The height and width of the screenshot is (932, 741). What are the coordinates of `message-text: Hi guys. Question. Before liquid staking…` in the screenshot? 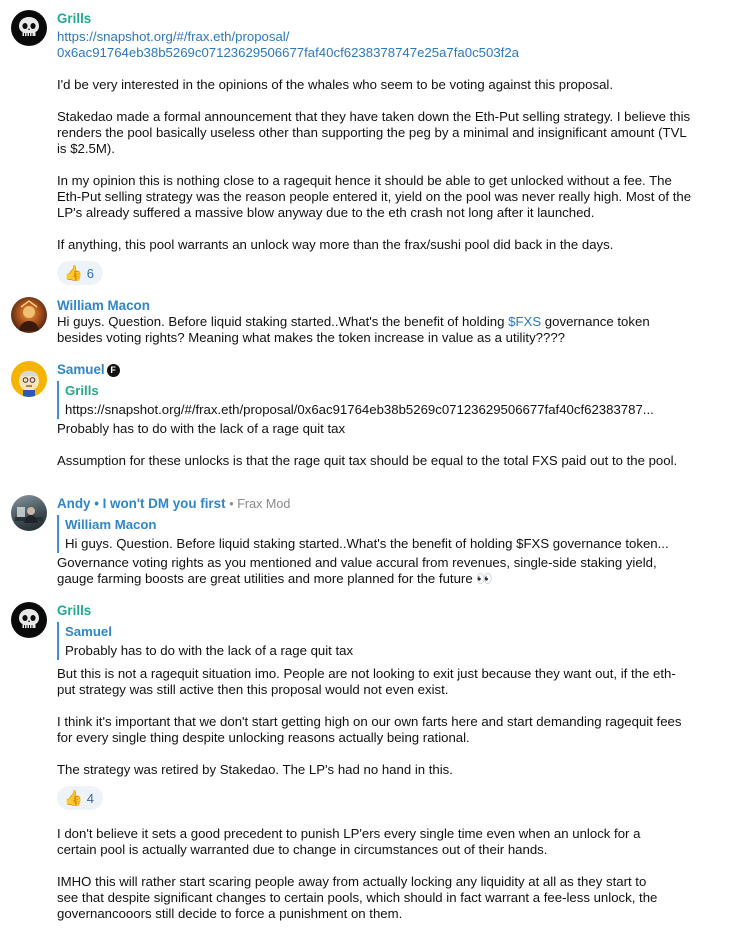 It's located at (353, 329).